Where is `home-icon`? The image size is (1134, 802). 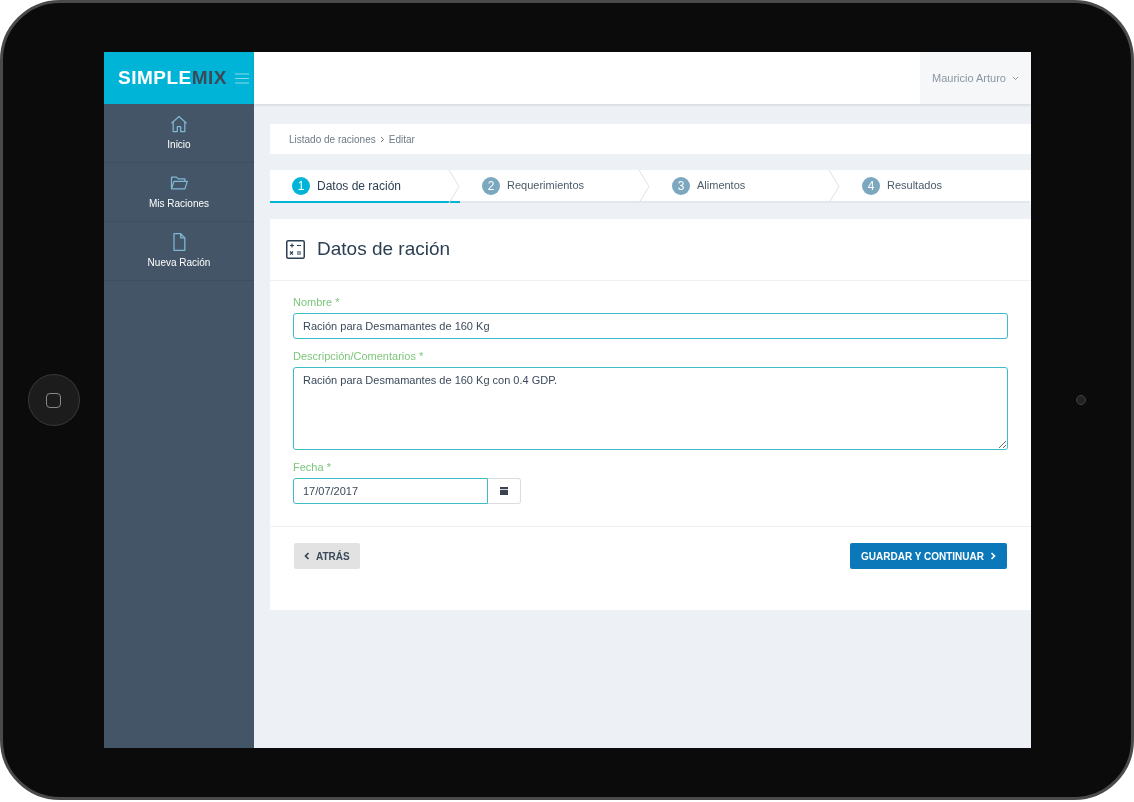
home-icon is located at coordinates (179, 124).